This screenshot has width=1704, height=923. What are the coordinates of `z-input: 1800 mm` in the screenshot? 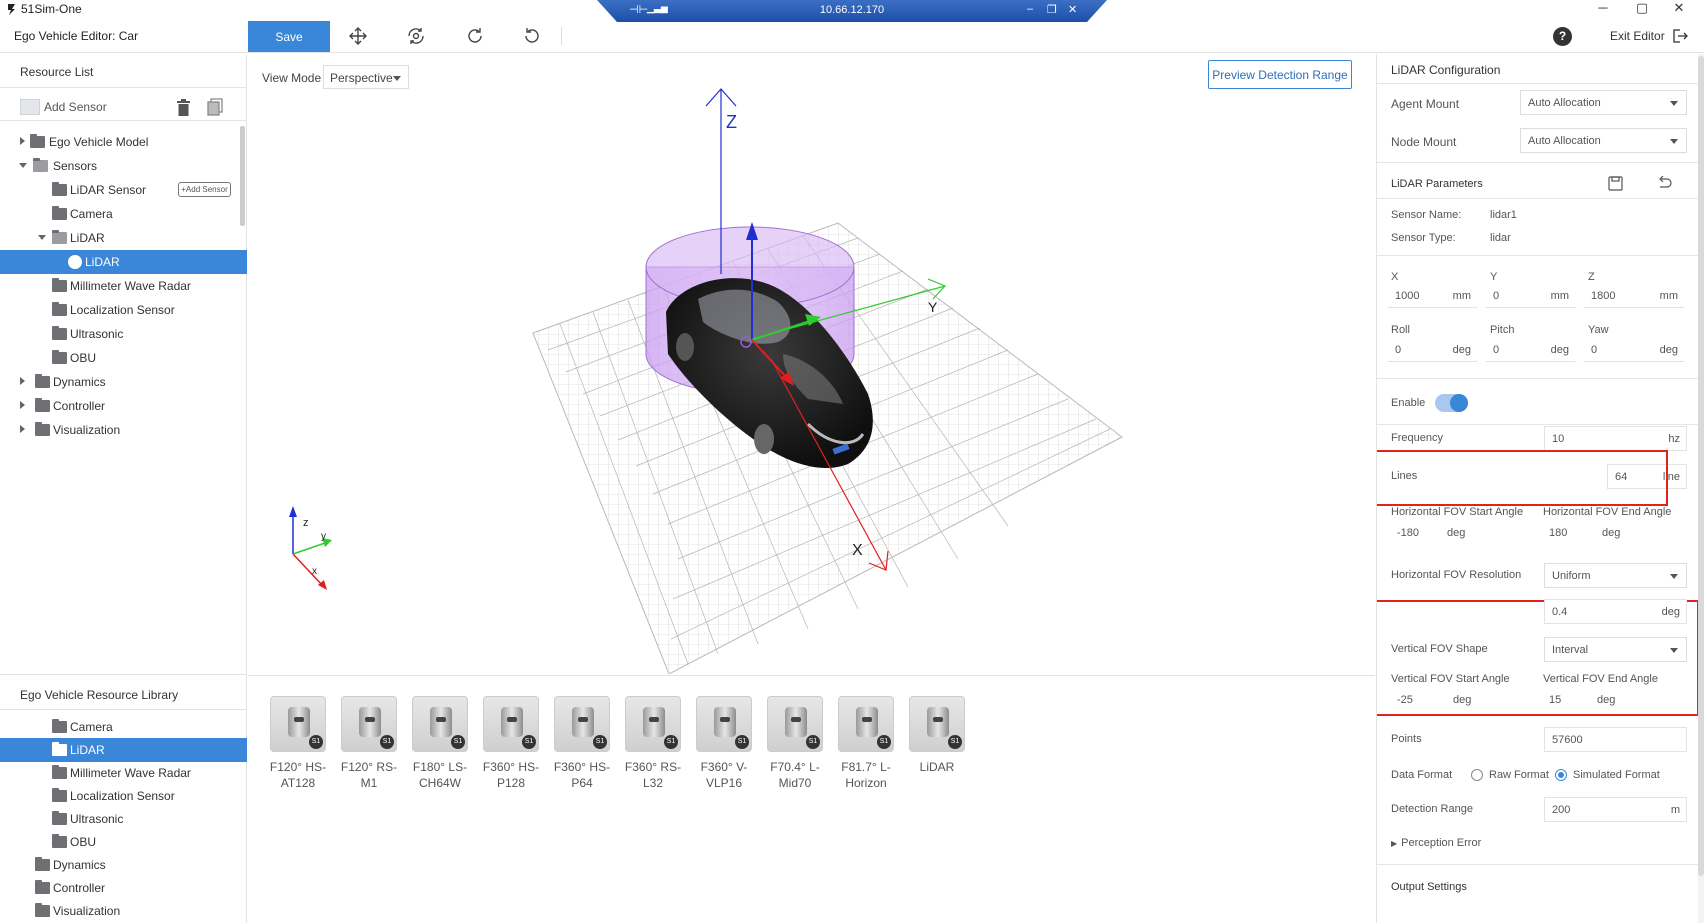 It's located at (1634, 295).